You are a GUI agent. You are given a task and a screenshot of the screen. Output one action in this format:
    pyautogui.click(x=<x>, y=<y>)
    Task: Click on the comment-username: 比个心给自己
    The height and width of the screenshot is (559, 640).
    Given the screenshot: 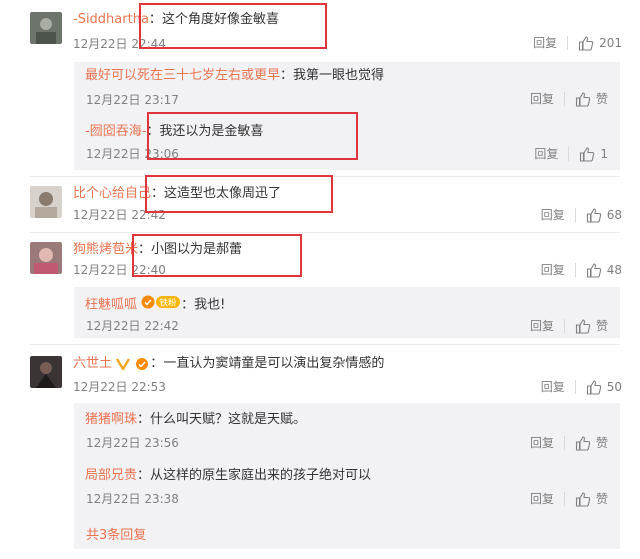 What is the action you would take?
    pyautogui.click(x=112, y=193)
    